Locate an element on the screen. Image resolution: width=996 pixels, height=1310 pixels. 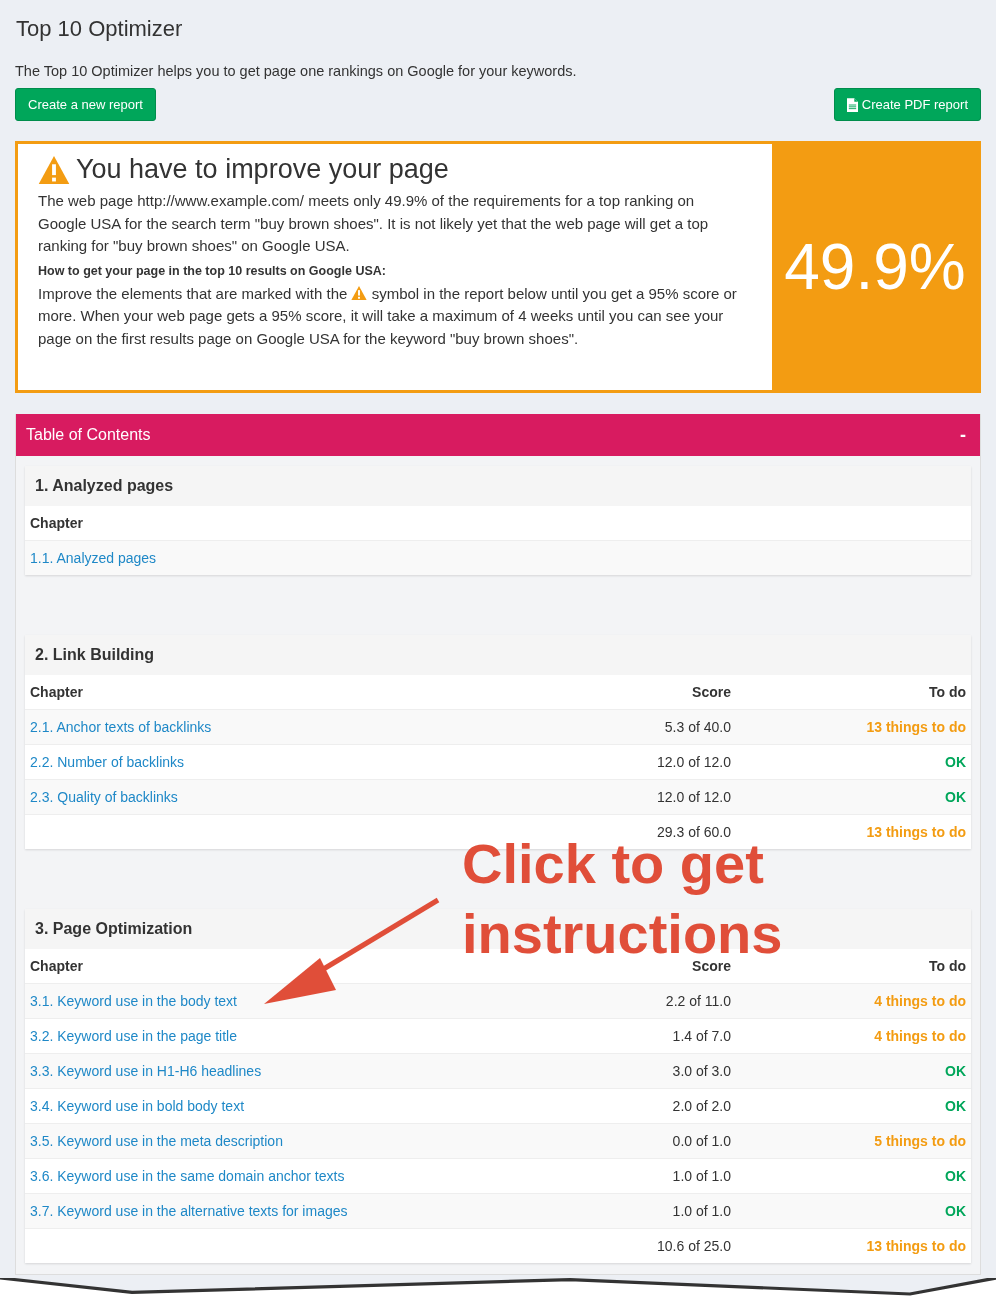
score-cell-text: 3.0 of 3.0 is located at coordinates (701, 1071).